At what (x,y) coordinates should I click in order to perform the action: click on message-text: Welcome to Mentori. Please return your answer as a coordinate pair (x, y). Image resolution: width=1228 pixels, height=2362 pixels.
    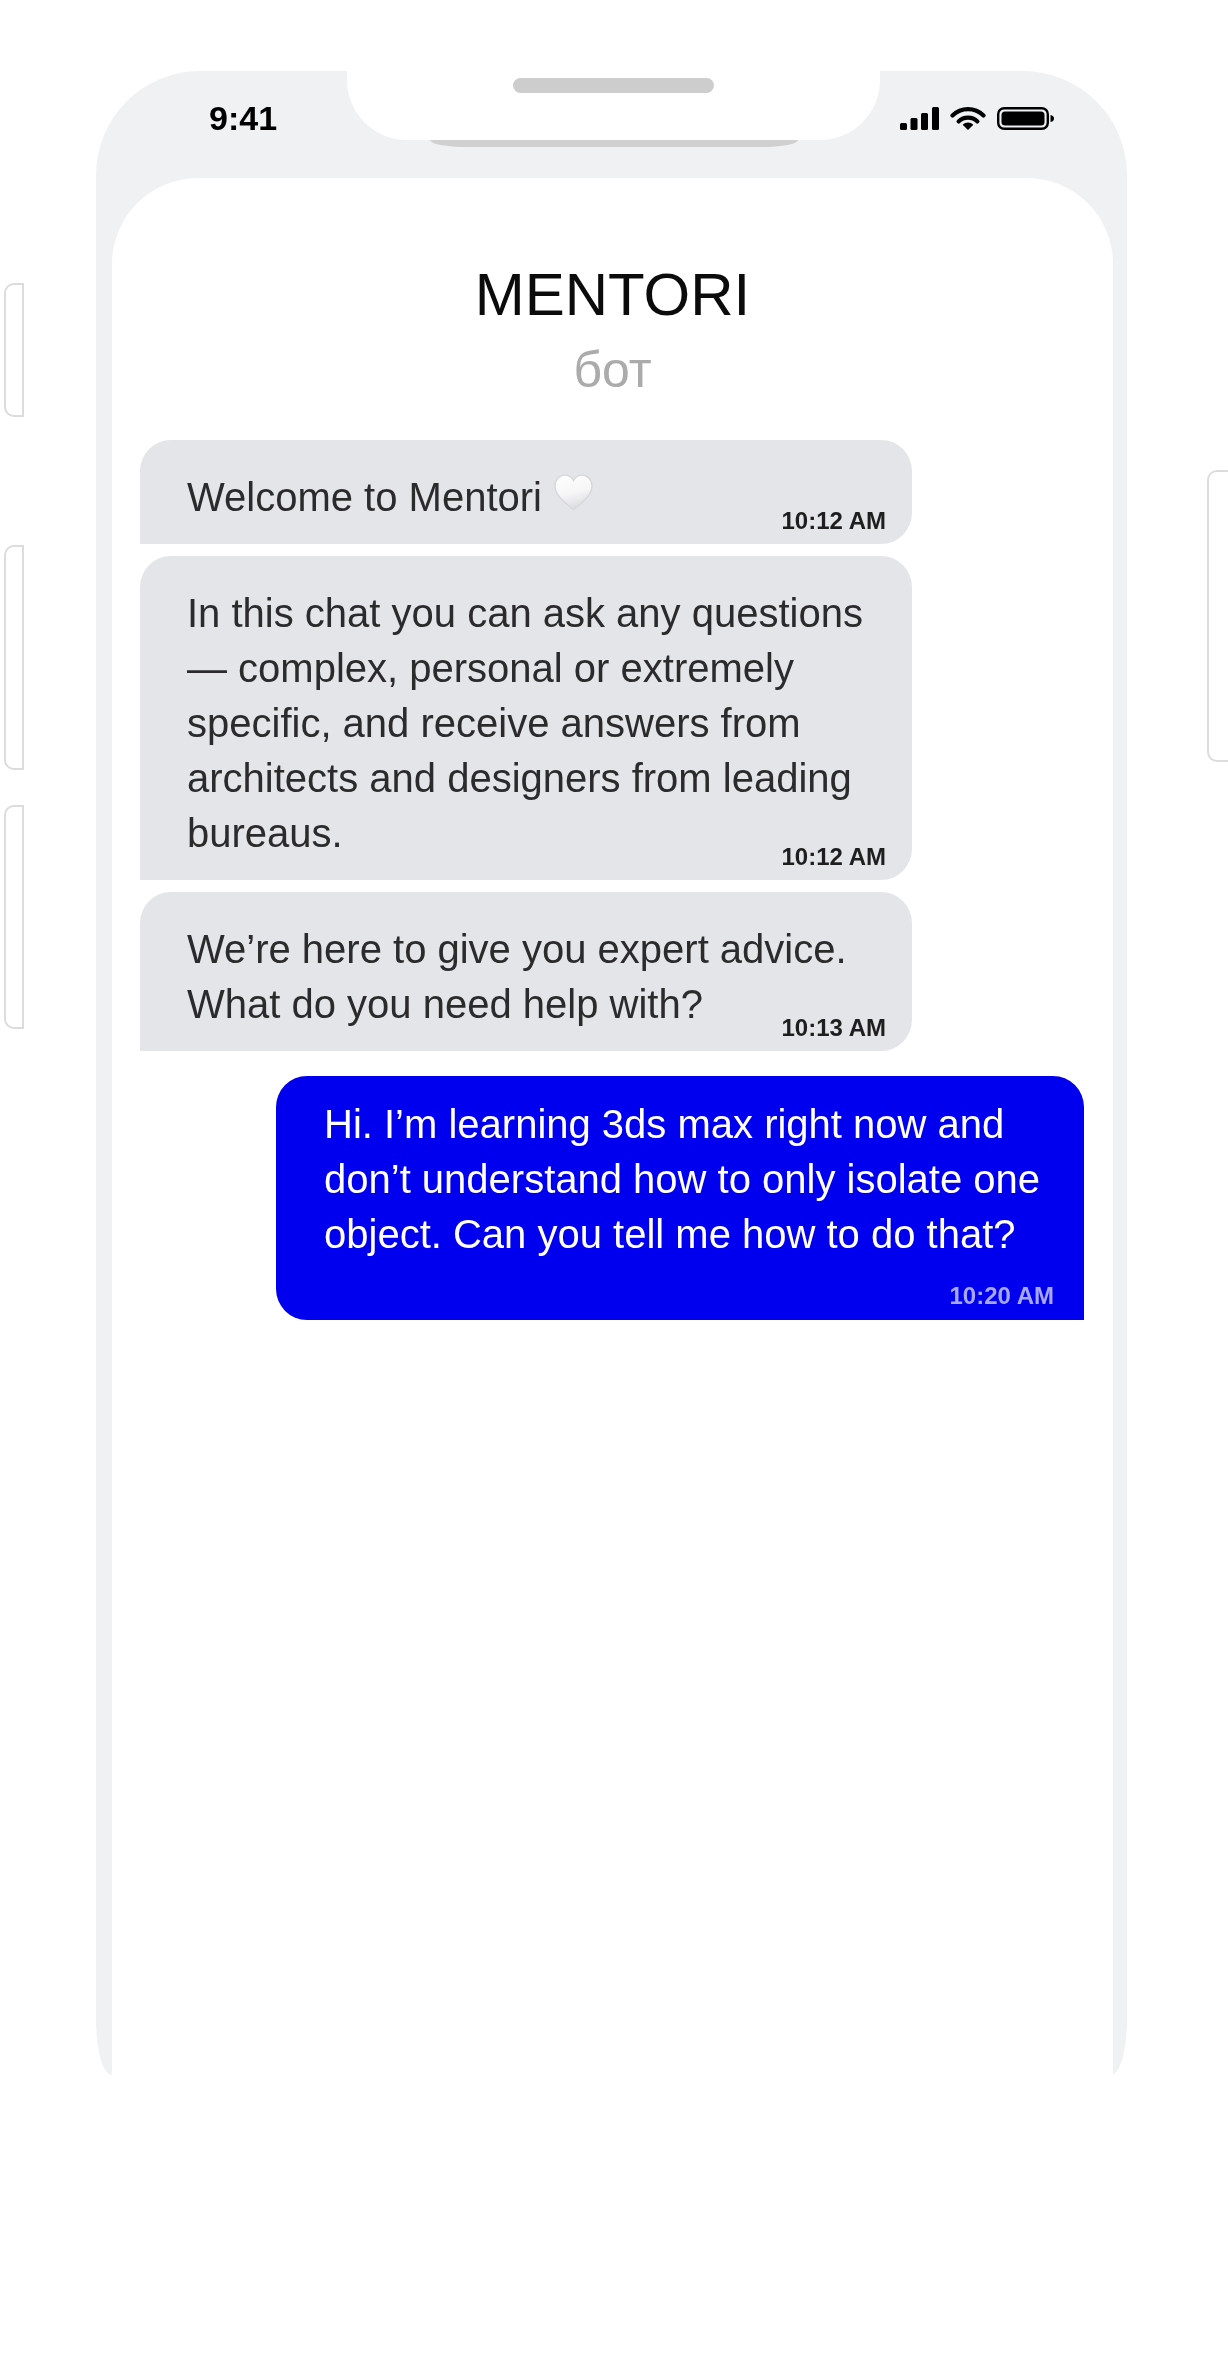
    Looking at the image, I should click on (364, 497).